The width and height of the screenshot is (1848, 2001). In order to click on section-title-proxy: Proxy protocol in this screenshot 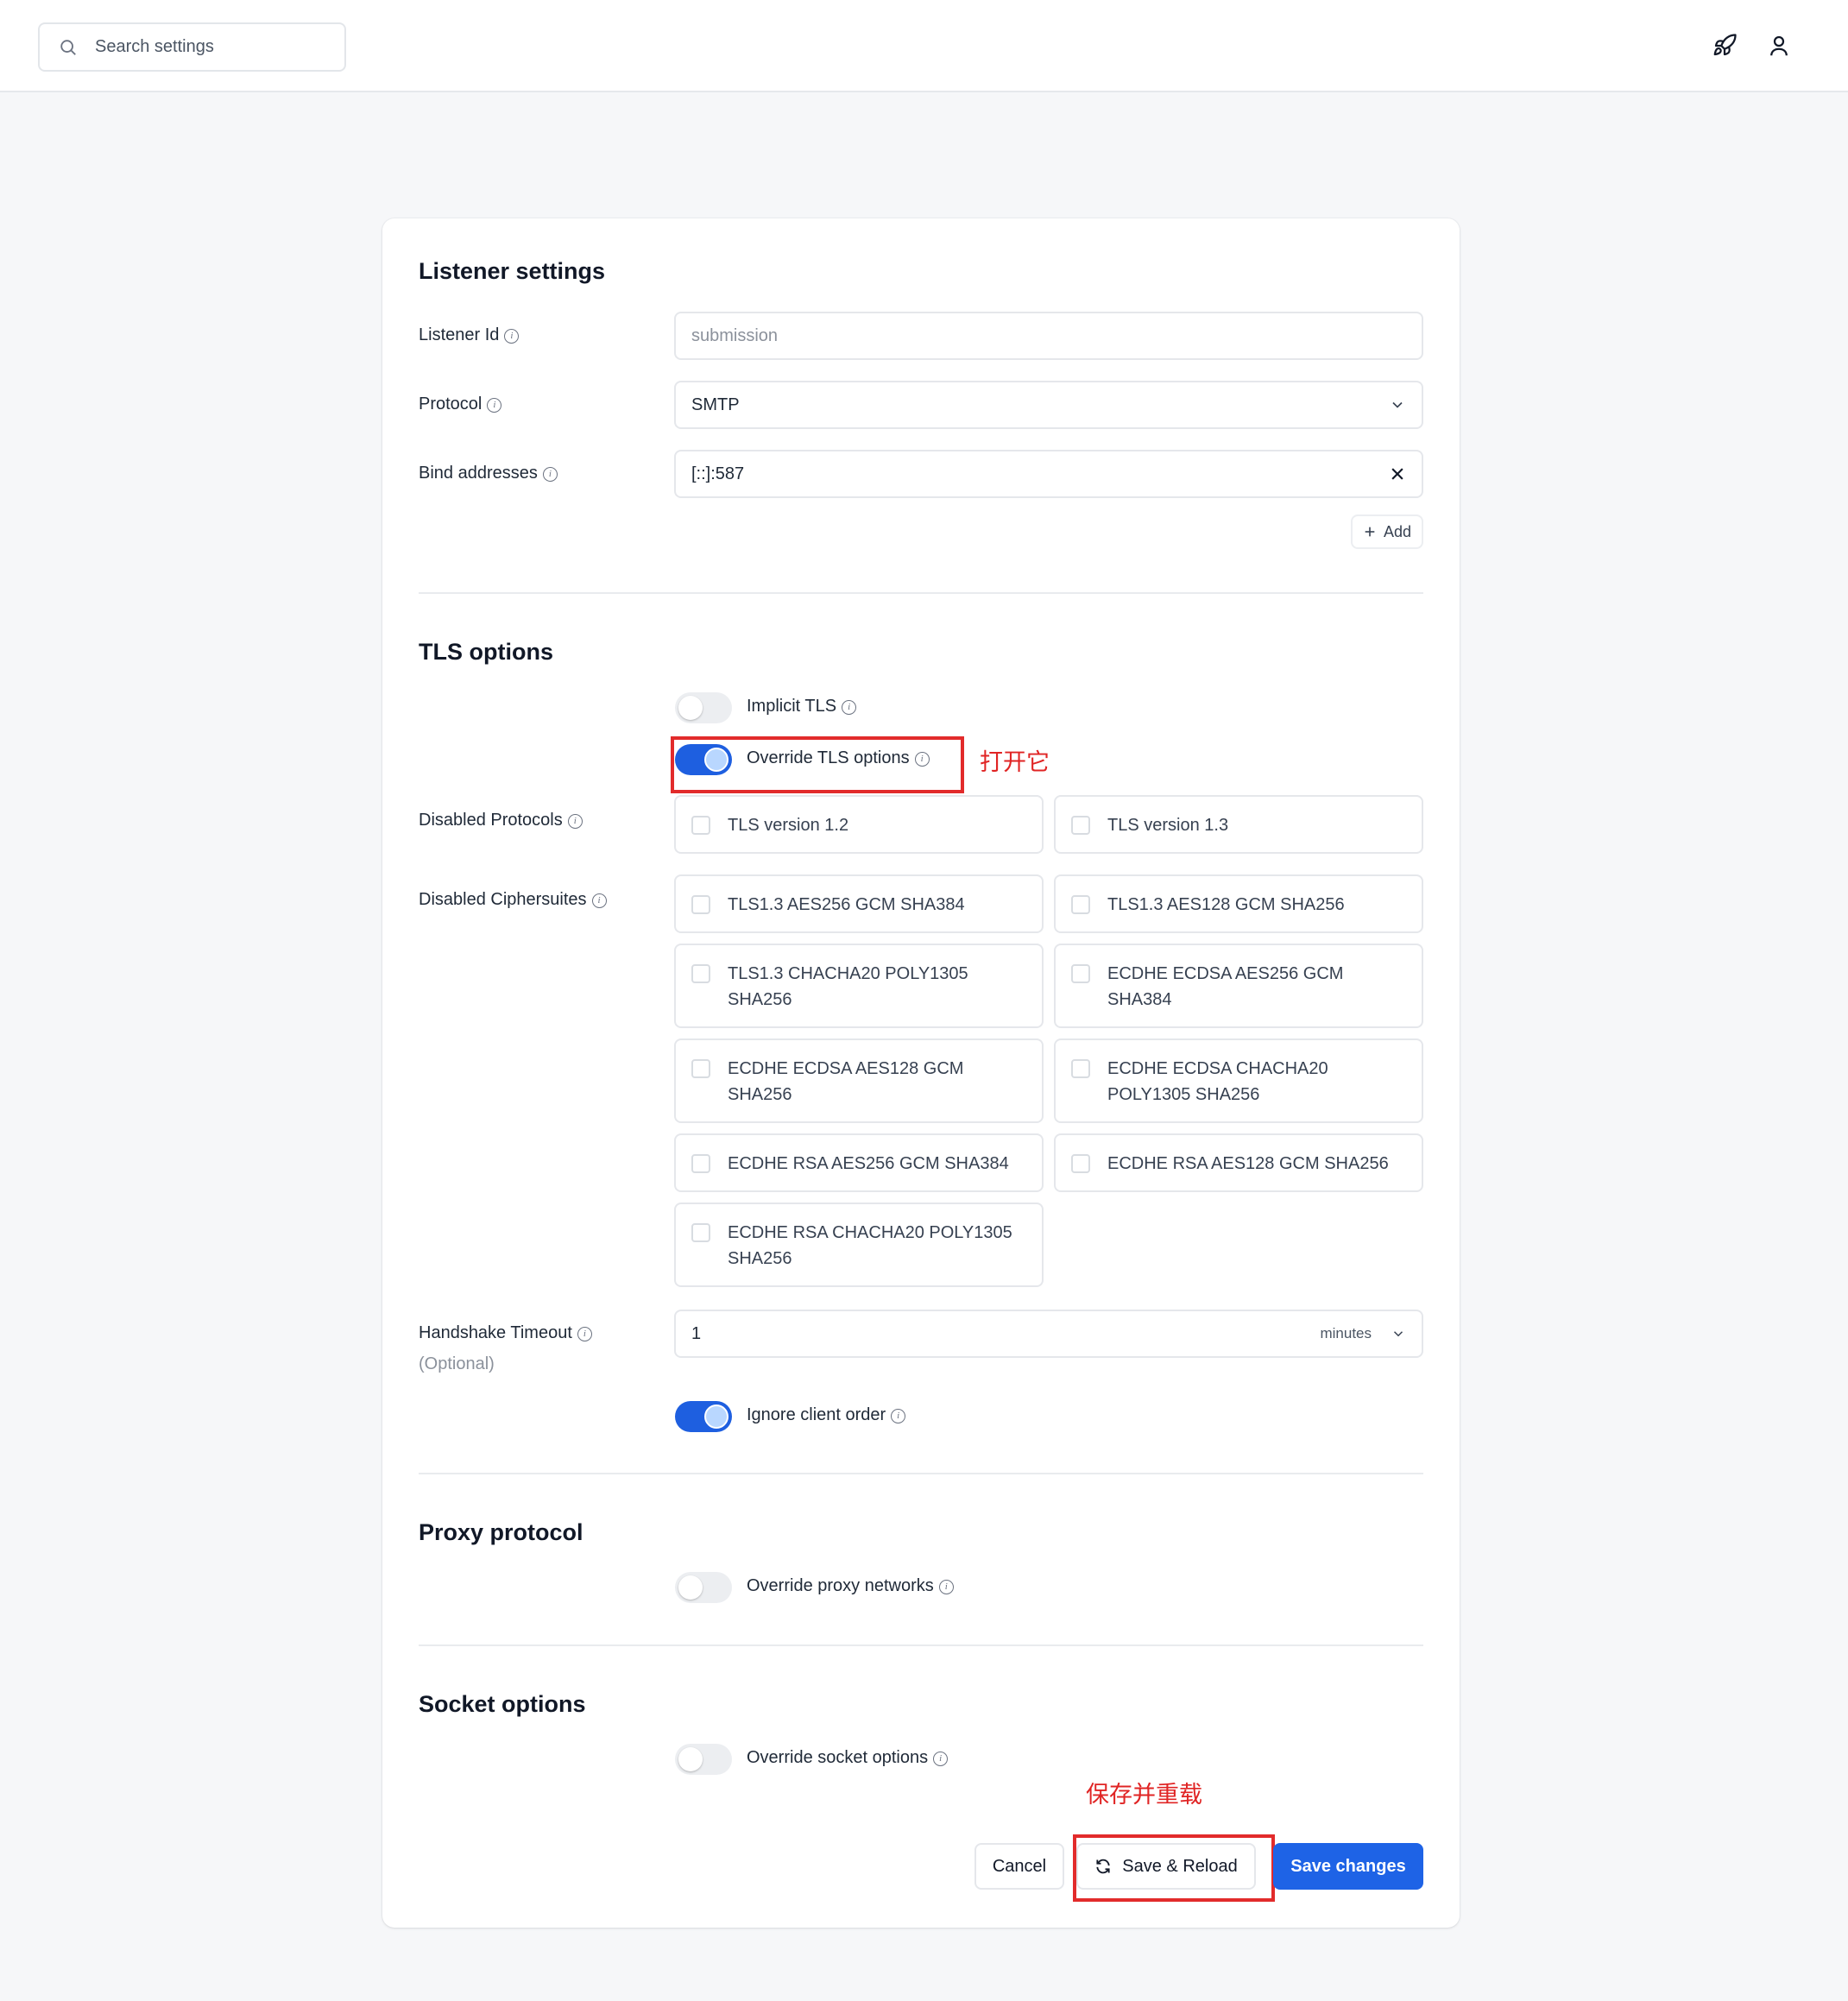, I will do `click(501, 1532)`.